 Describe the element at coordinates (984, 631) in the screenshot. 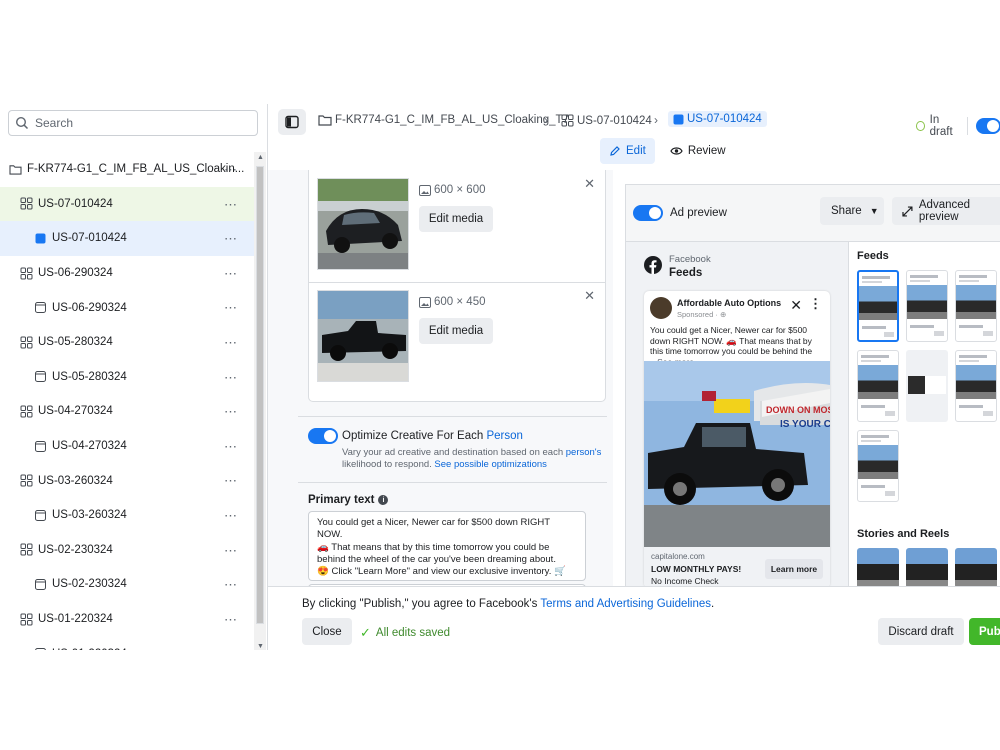

I see `publish-button: Publish` at that location.